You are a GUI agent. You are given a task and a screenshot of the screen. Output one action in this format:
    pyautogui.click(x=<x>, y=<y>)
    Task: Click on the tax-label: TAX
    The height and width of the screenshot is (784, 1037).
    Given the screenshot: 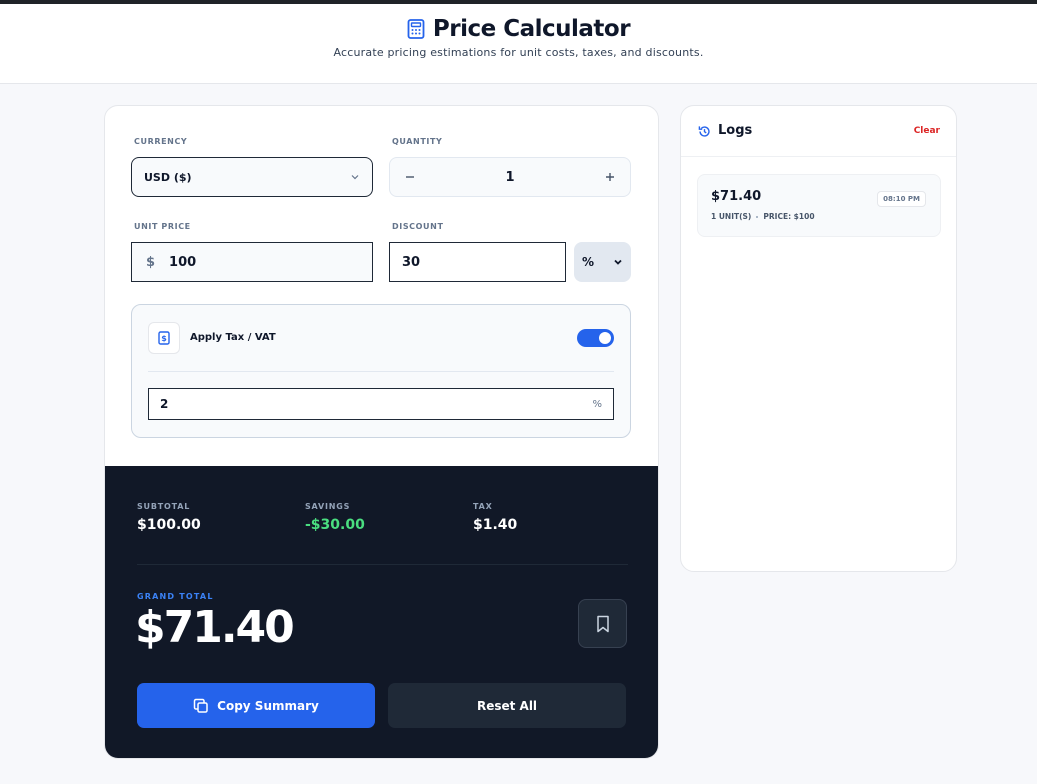 What is the action you would take?
    pyautogui.click(x=483, y=506)
    